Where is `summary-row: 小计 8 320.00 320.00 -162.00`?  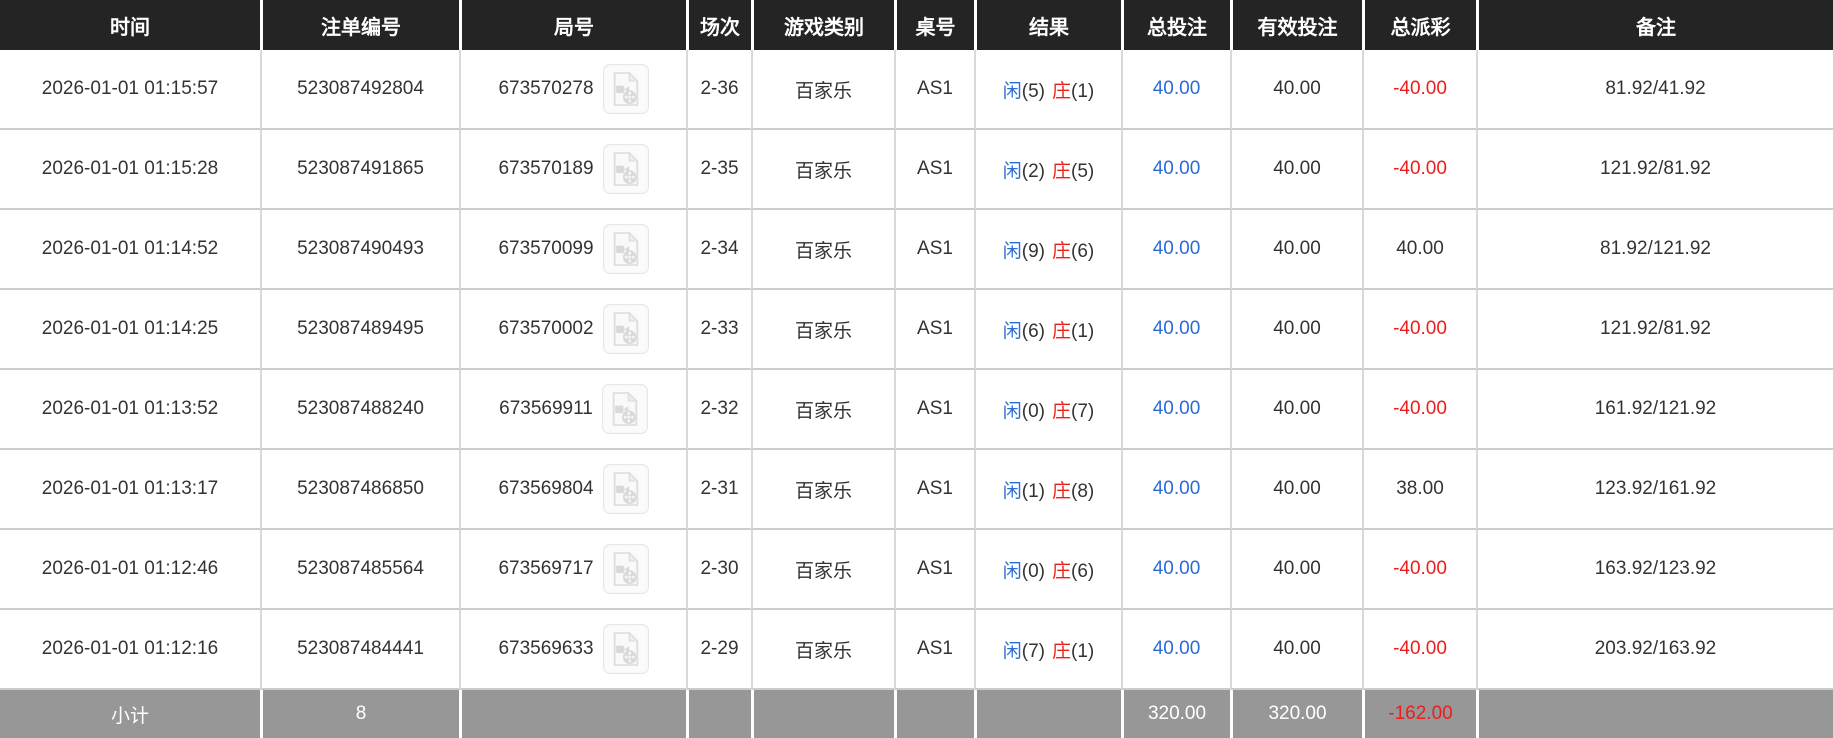 summary-row: 小计 8 320.00 320.00 -162.00 is located at coordinates (916, 714).